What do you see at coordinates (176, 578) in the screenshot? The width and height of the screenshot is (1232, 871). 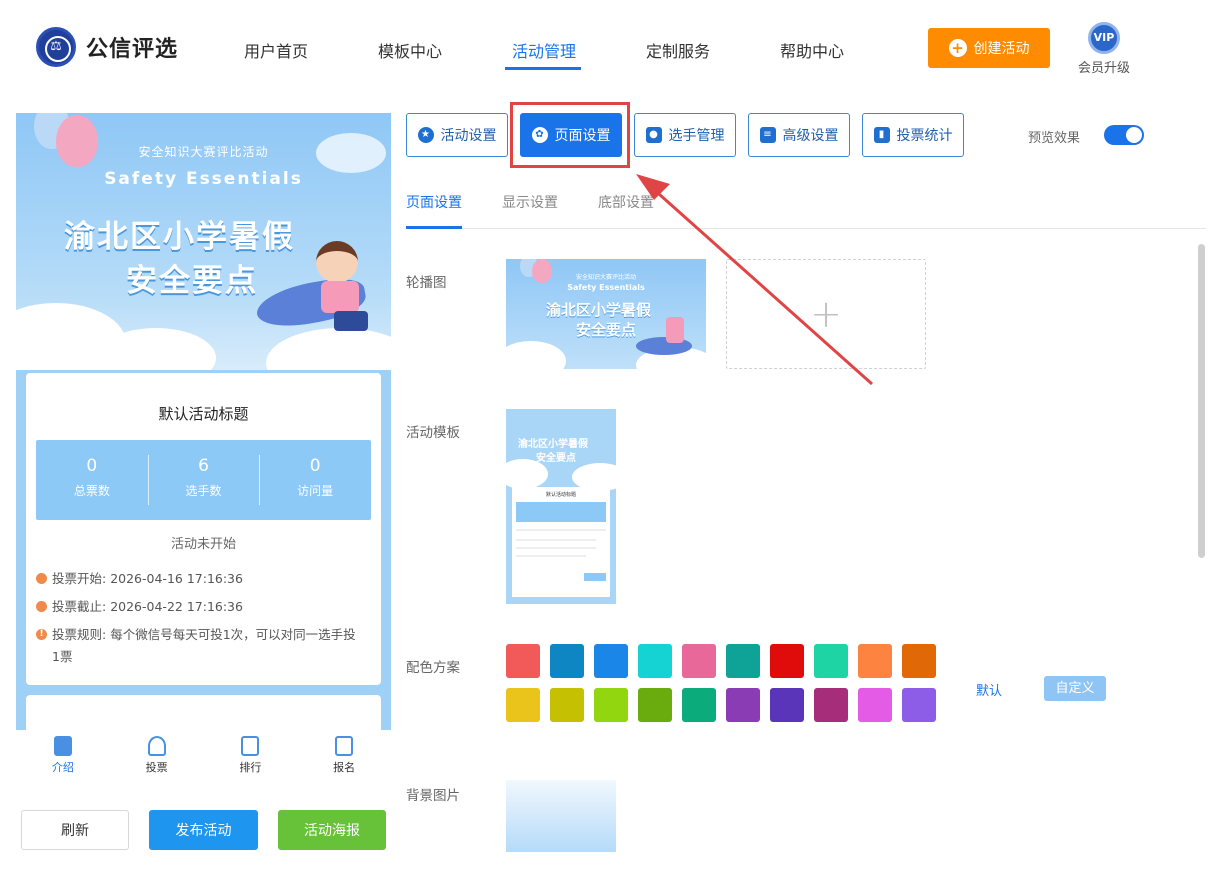 I see `rule-value: 2026-04-16 17:16:36` at bounding box center [176, 578].